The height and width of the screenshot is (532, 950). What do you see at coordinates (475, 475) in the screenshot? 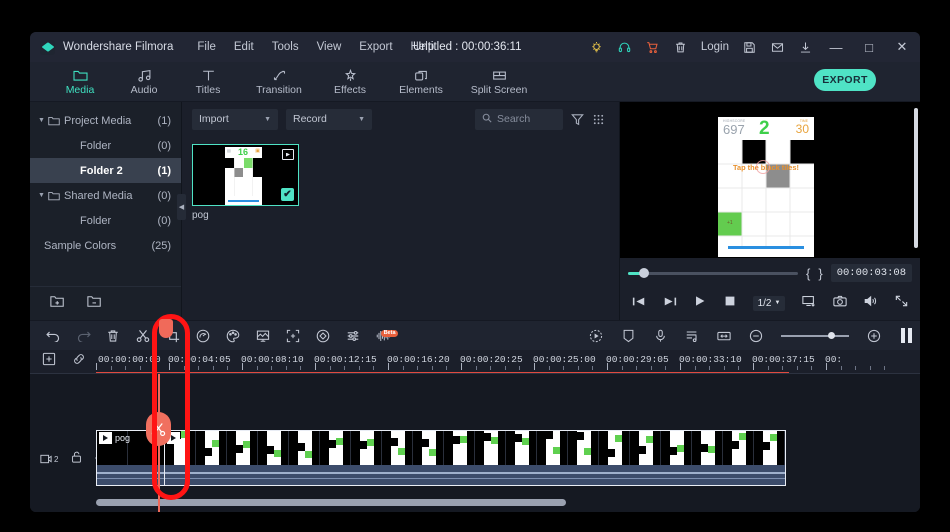
I see `clip-audio-waveform` at bounding box center [475, 475].